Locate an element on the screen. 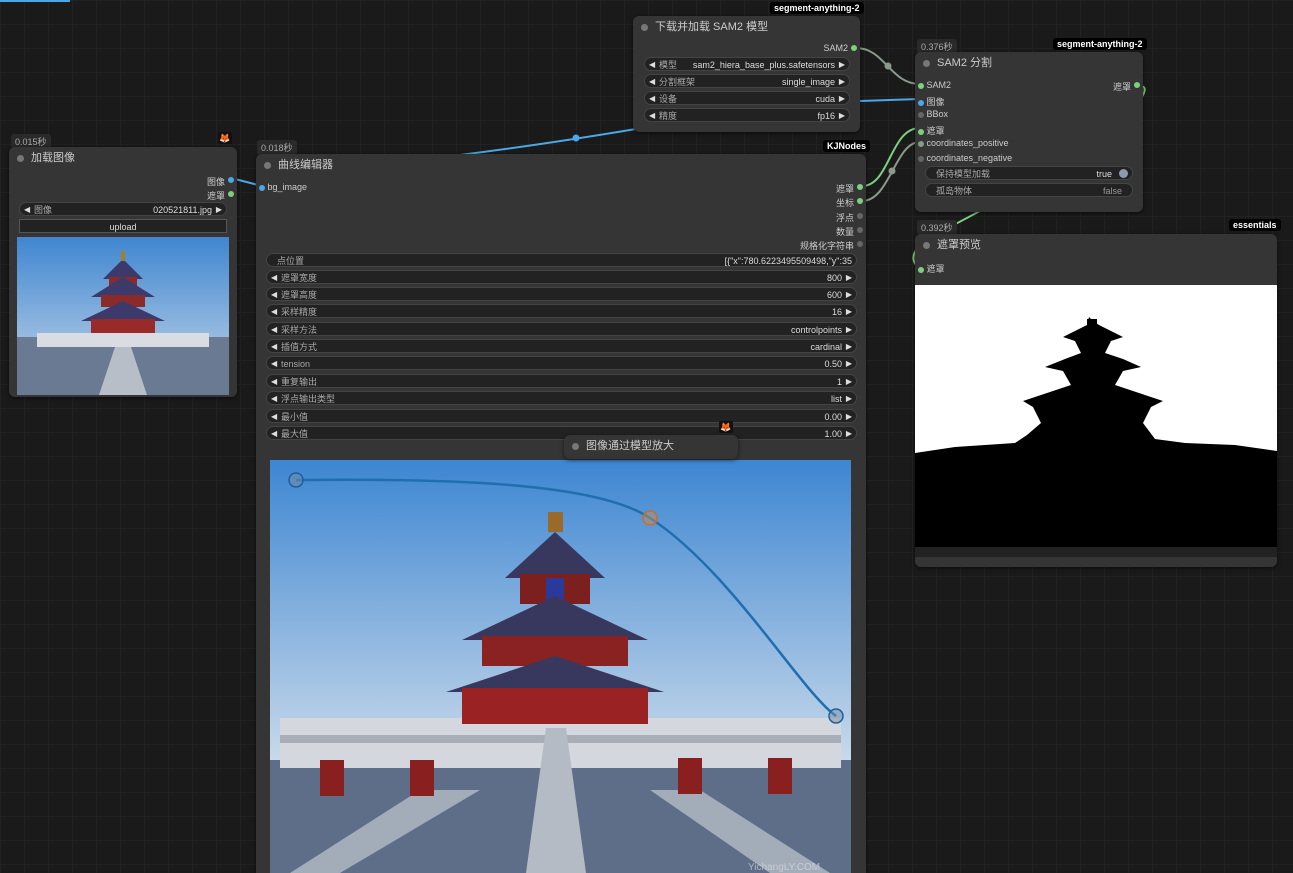 This screenshot has height=873, width=1293. node-title: 曲线编辑器 is located at coordinates (305, 165).